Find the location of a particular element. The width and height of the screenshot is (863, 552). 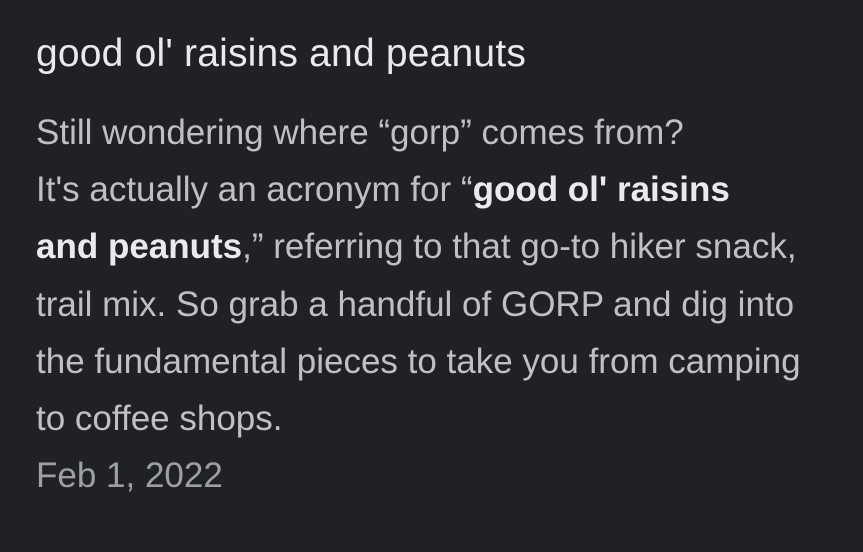

result-date: Feb 1, 2022 is located at coordinates (129, 476).